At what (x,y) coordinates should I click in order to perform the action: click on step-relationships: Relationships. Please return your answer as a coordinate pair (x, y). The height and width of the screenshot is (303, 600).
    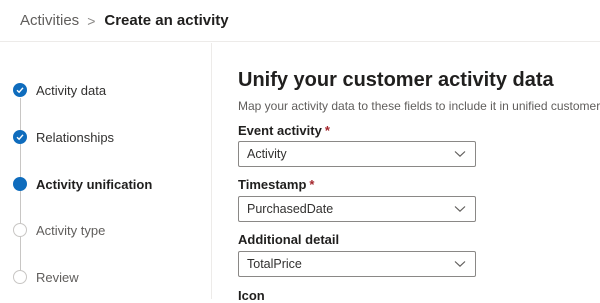
    Looking at the image, I should click on (63, 137).